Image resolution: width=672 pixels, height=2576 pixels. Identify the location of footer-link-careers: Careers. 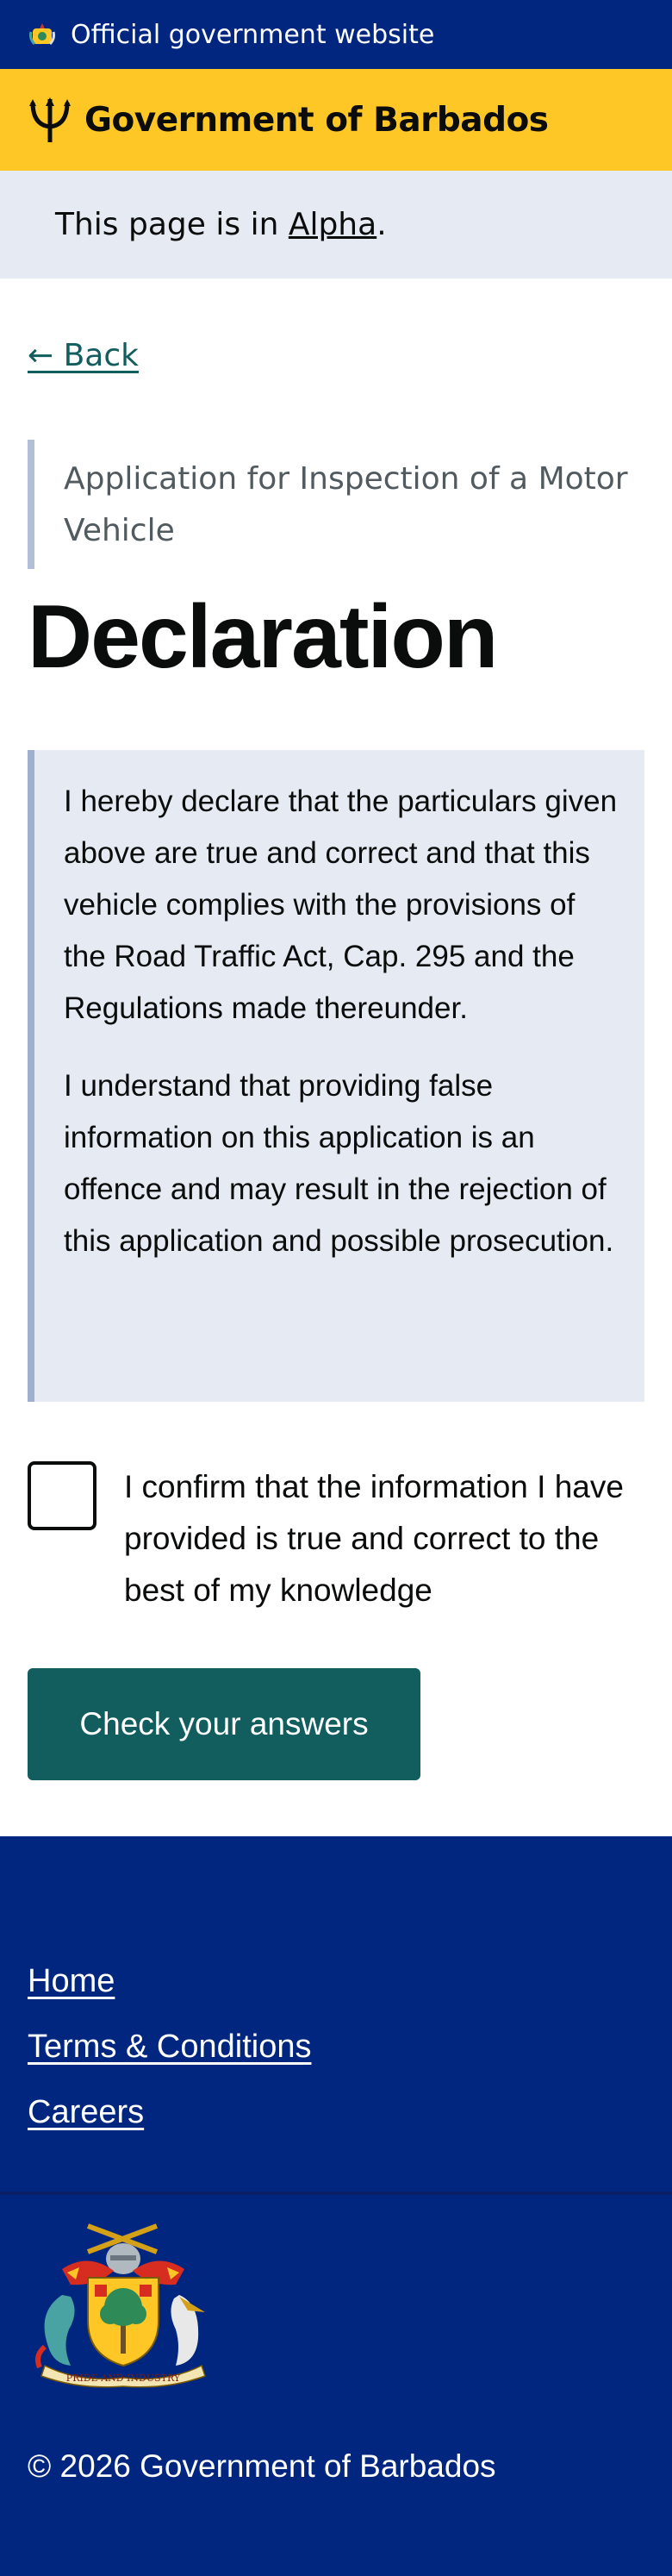
(170, 2112).